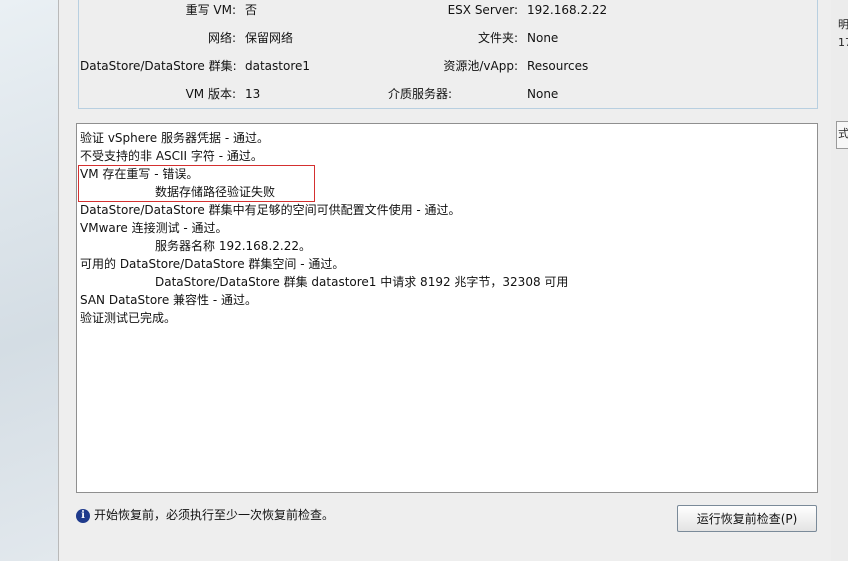 This screenshot has width=848, height=561. Describe the element at coordinates (253, 94) in the screenshot. I see `vm-version-value: 13` at that location.